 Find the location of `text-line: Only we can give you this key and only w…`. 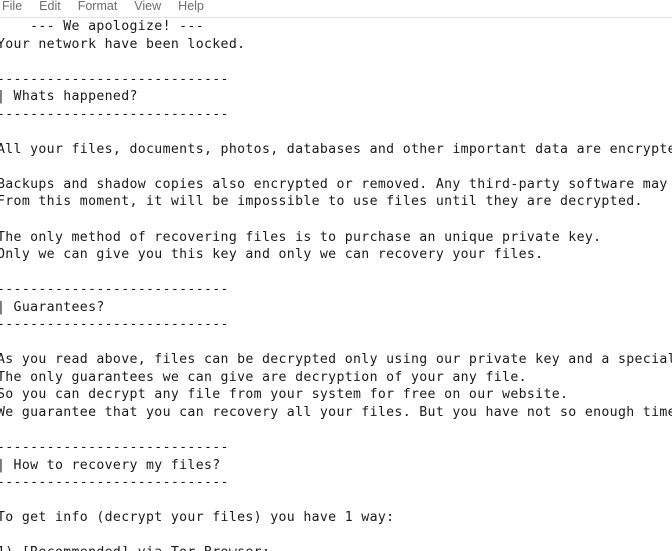

text-line: Only we can give you this key and only w… is located at coordinates (272, 255).